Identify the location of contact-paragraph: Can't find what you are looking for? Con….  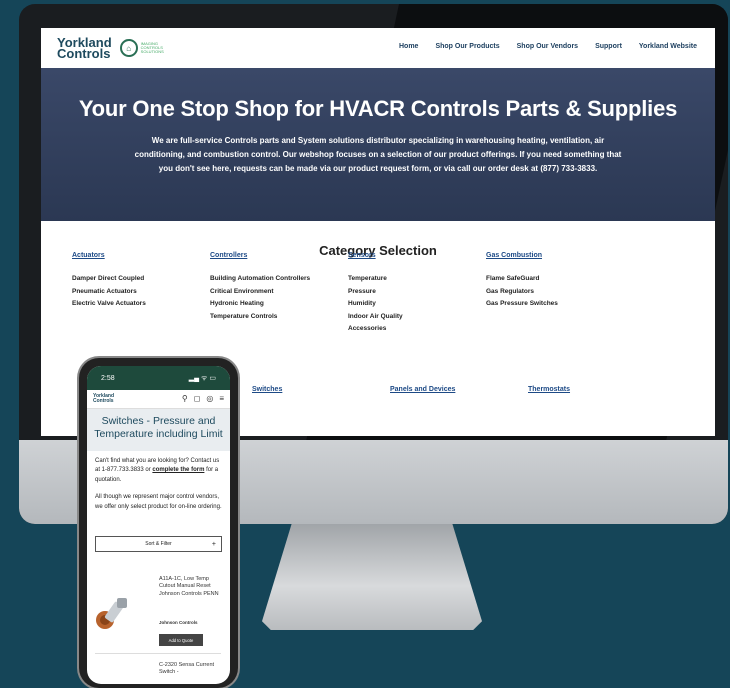
(158, 471).